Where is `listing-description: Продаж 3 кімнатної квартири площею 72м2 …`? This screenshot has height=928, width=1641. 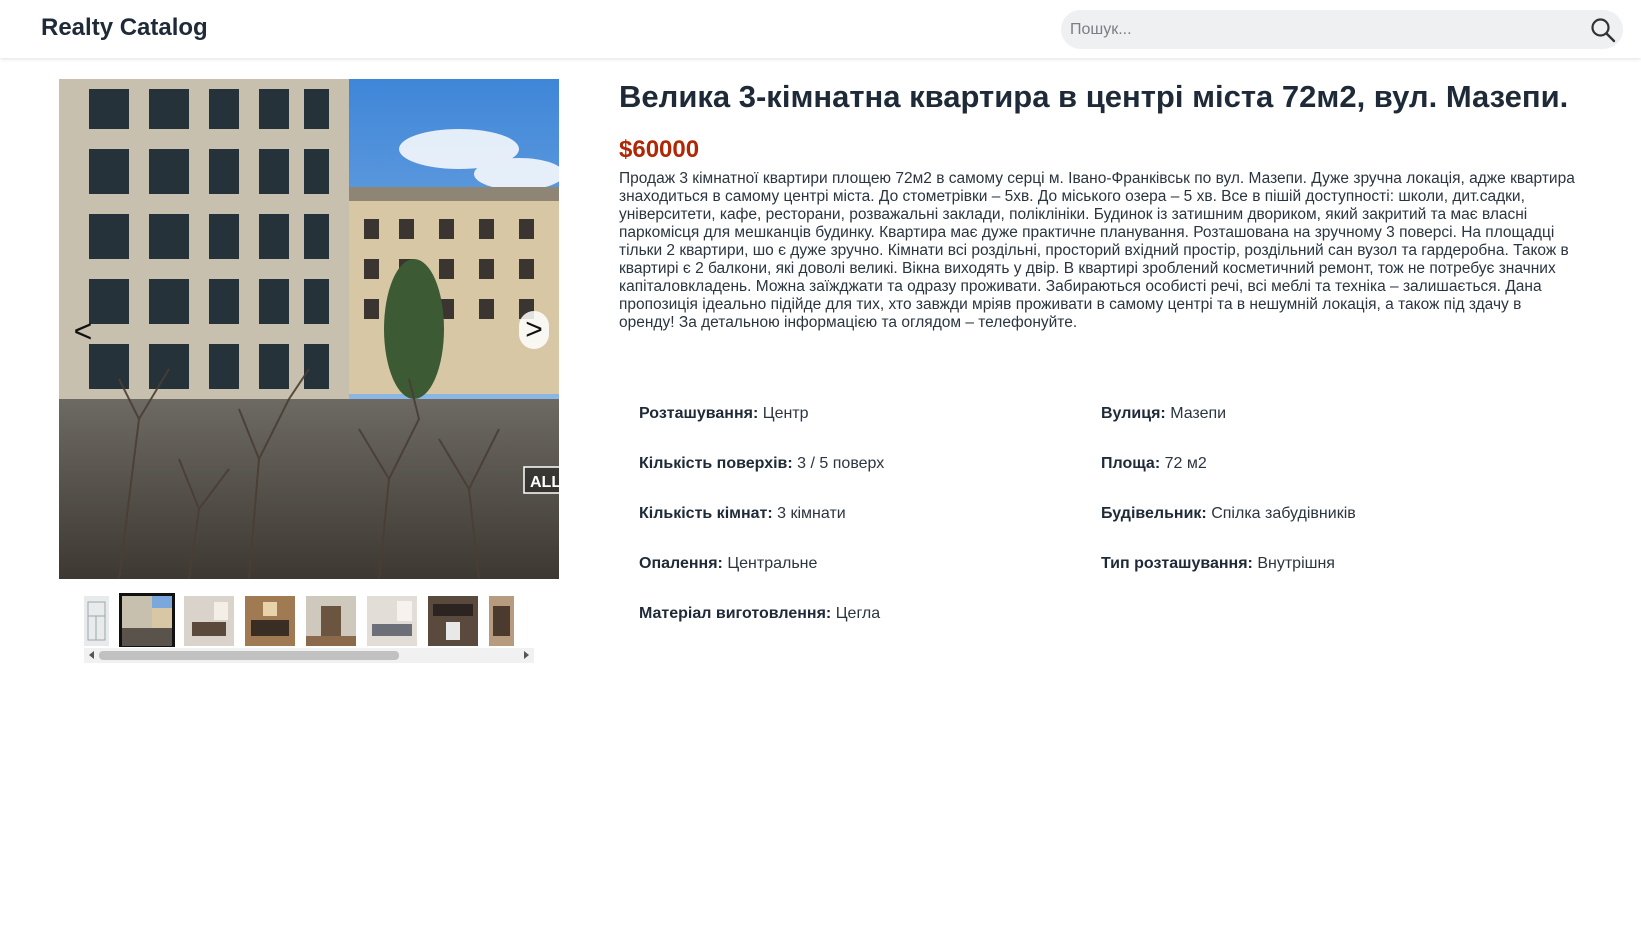
listing-description: Продаж 3 кімнатної квартири площею 72м2 … is located at coordinates (1097, 250).